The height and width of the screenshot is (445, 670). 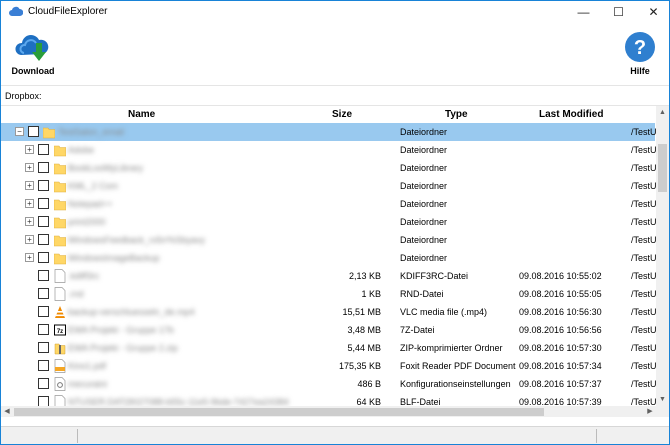 I want to click on table-row: + BookLooMyLibrary Dateiordner/TestU, so click(x=329, y=168).